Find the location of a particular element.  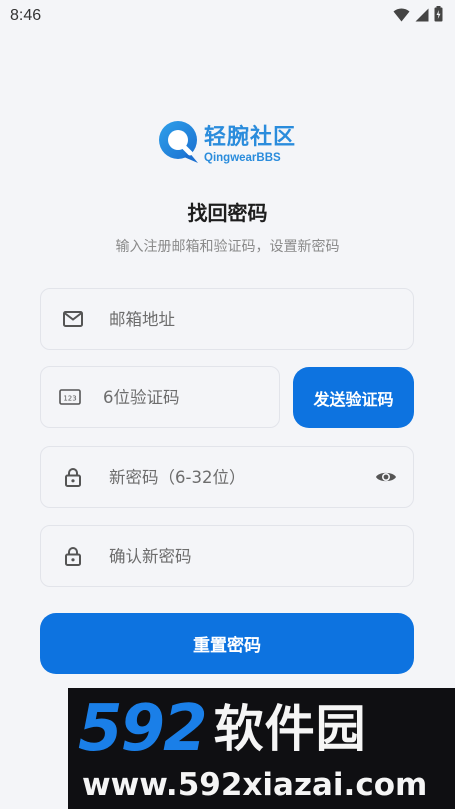

confirm-password-field is located at coordinates (227, 556).